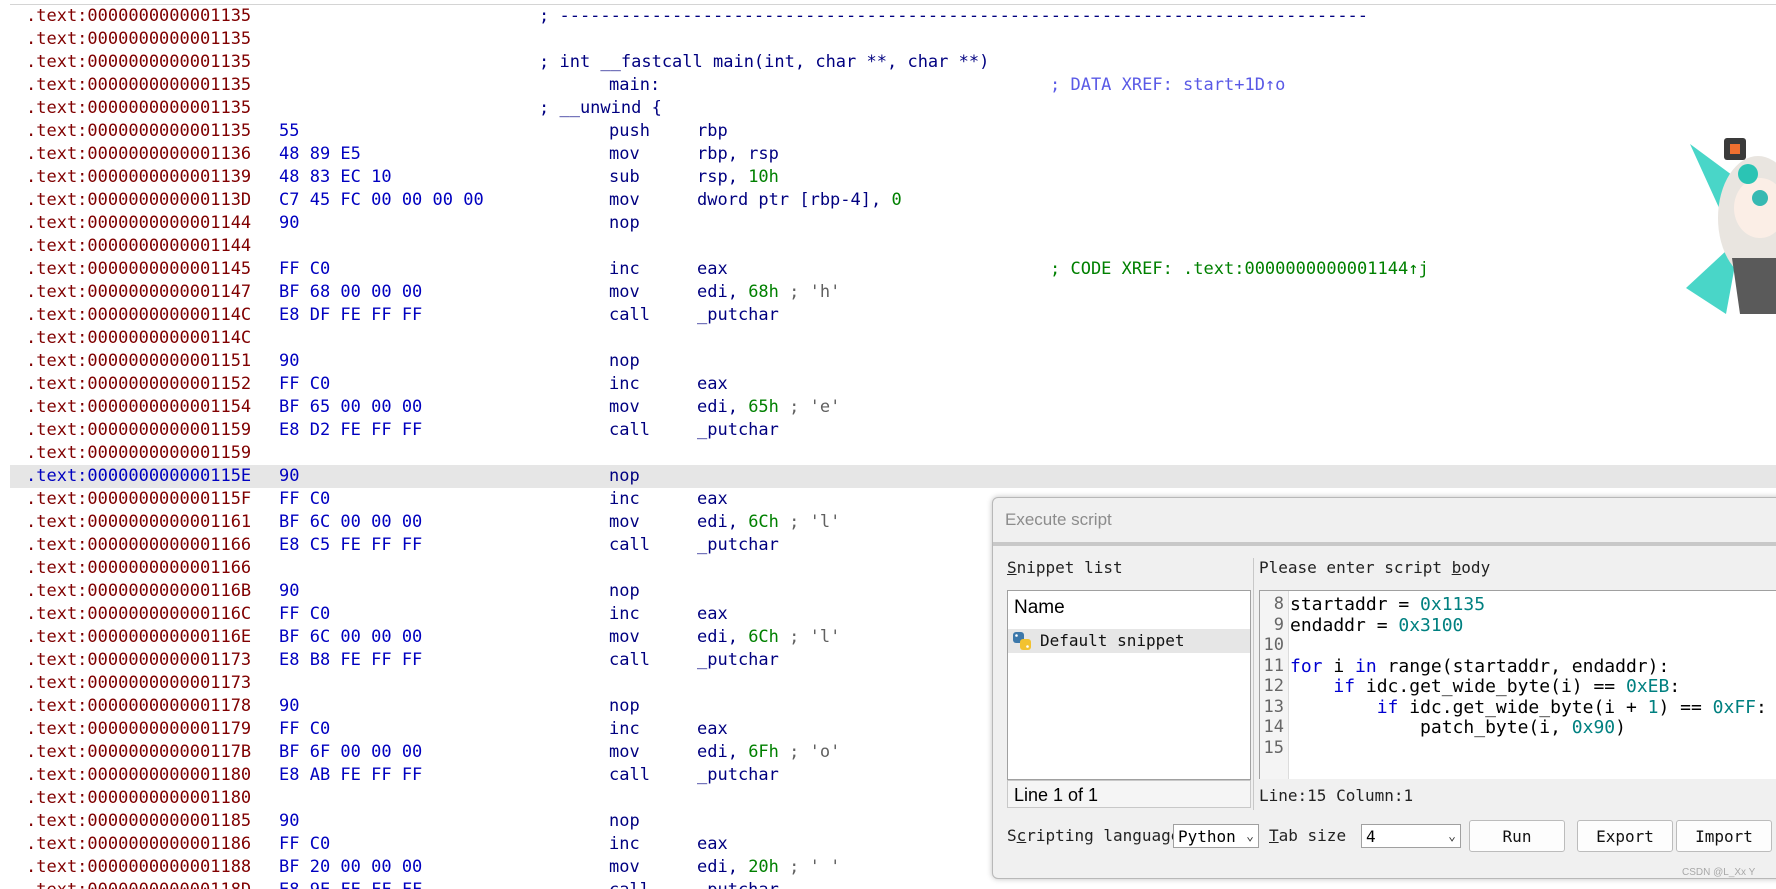 The image size is (1776, 889). I want to click on tab-size-select: 4 ⌄, so click(1411, 836).